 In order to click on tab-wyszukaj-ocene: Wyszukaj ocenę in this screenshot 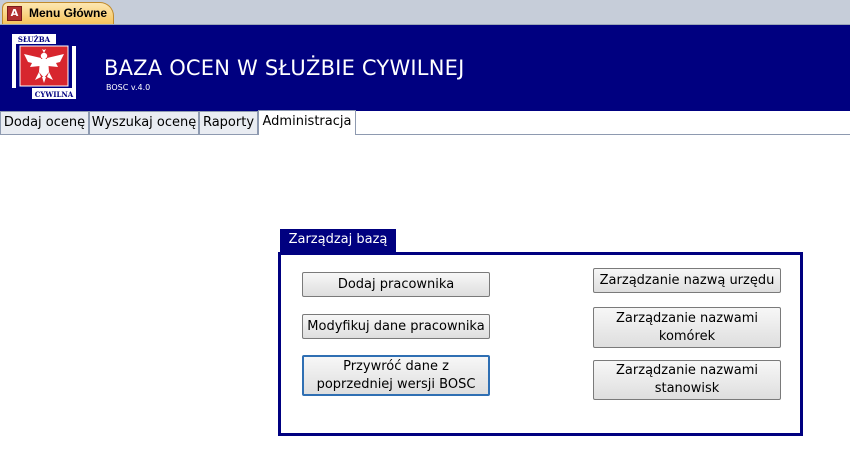, I will do `click(144, 122)`.